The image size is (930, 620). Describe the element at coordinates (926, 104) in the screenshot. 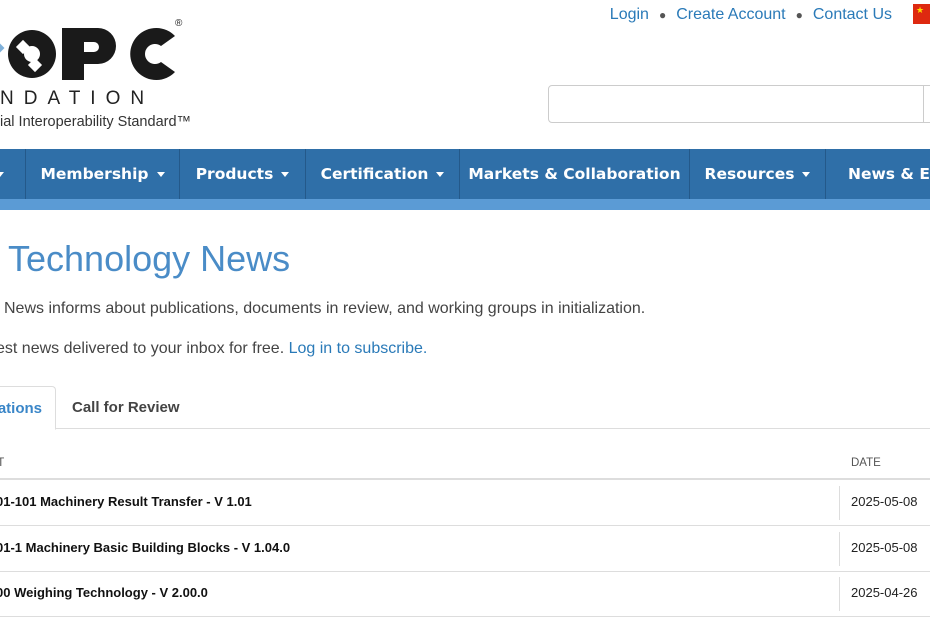

I see `search-button` at that location.